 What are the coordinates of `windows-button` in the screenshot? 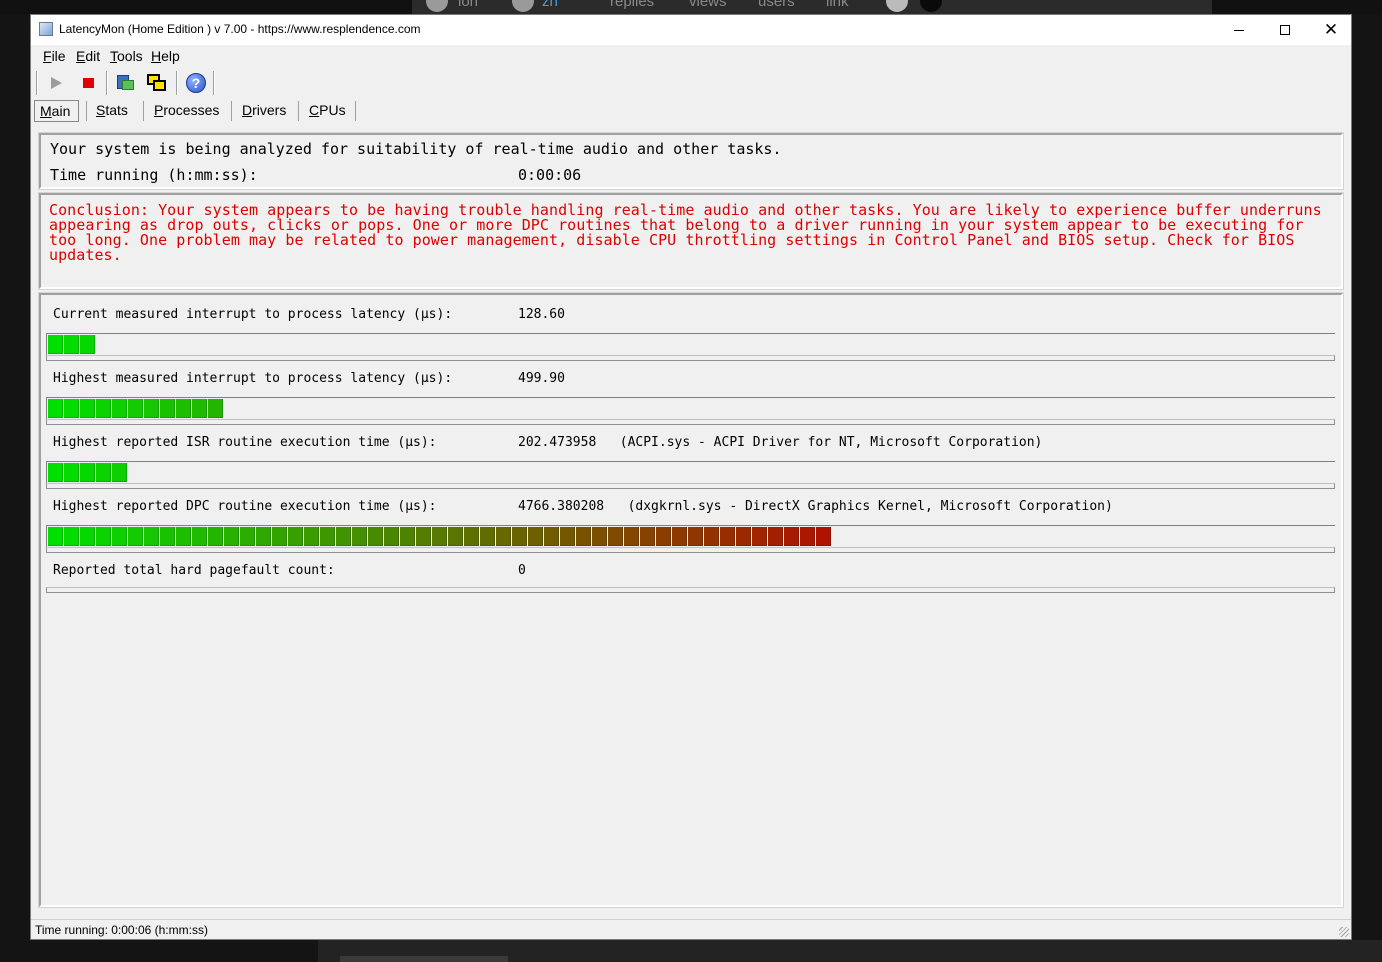 It's located at (157, 83).